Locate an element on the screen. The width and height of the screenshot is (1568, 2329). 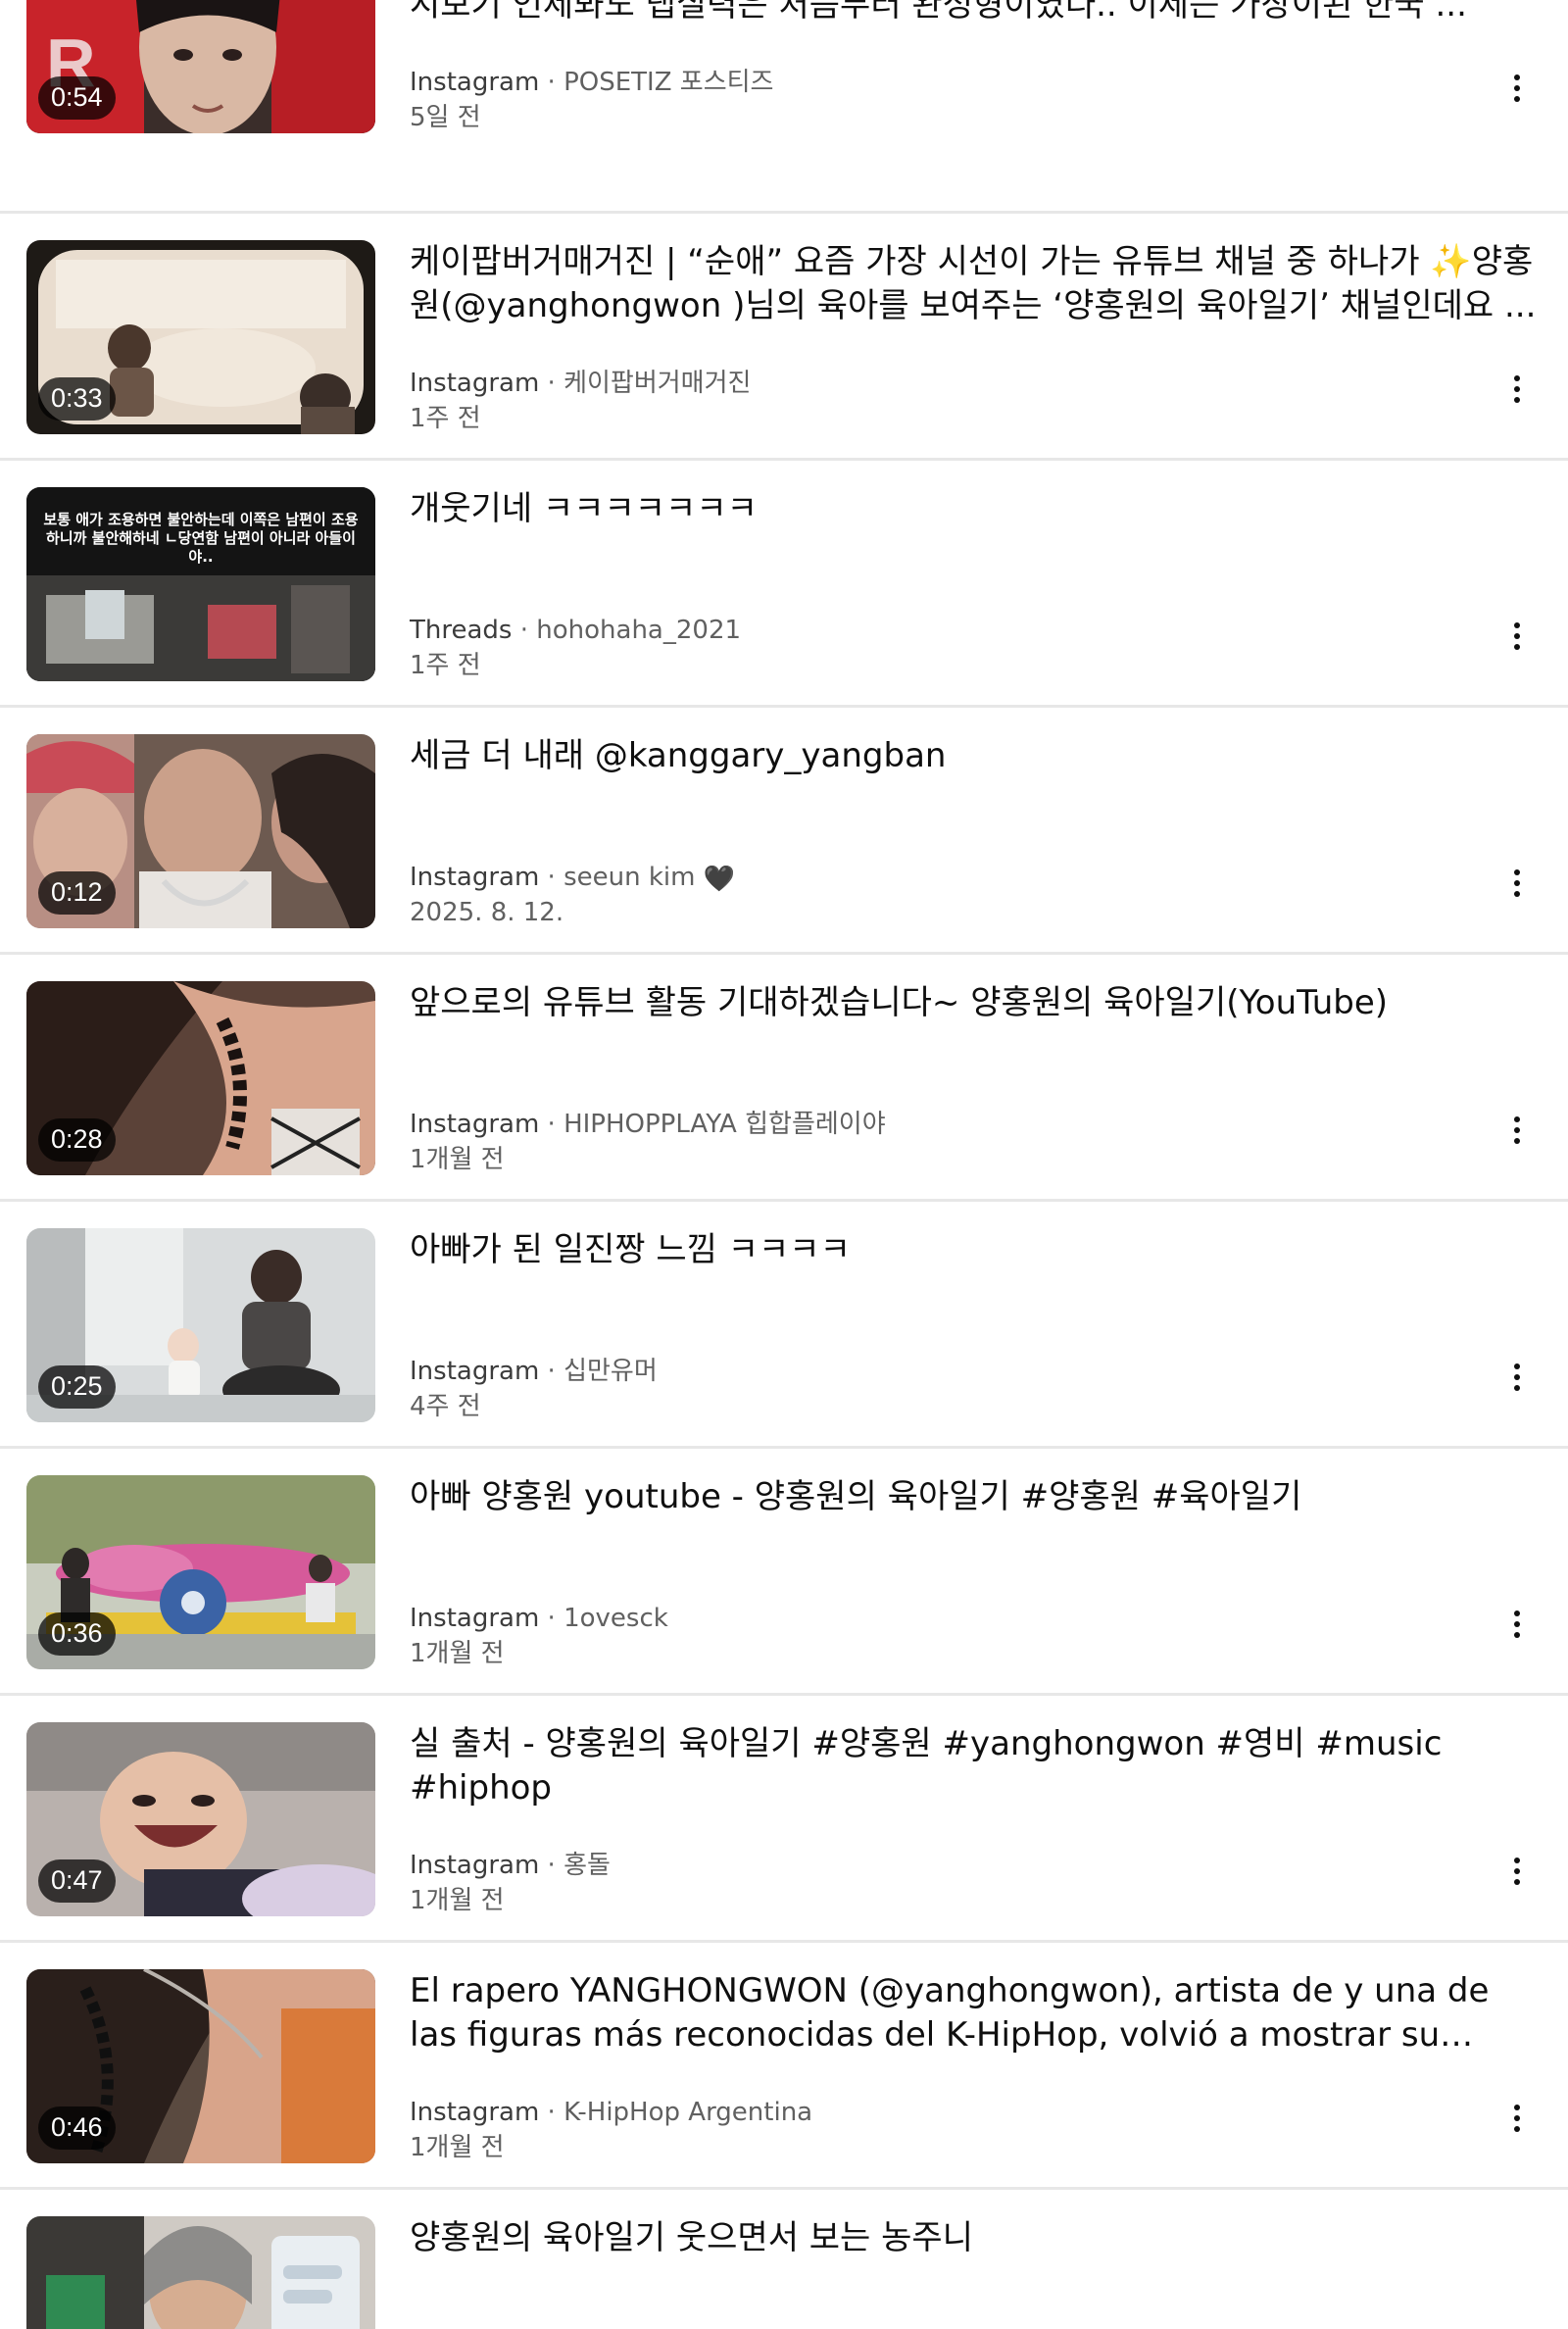
video-thumbnail: 0:28 is located at coordinates (200, 1078).